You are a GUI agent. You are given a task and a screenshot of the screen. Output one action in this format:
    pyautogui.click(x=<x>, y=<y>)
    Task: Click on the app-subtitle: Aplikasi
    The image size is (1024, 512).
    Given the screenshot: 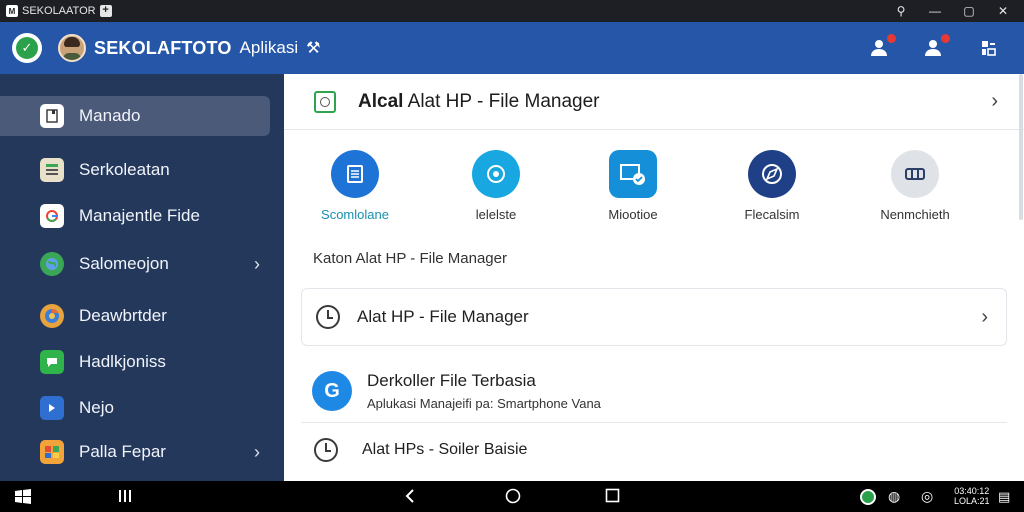 What is the action you would take?
    pyautogui.click(x=269, y=47)
    